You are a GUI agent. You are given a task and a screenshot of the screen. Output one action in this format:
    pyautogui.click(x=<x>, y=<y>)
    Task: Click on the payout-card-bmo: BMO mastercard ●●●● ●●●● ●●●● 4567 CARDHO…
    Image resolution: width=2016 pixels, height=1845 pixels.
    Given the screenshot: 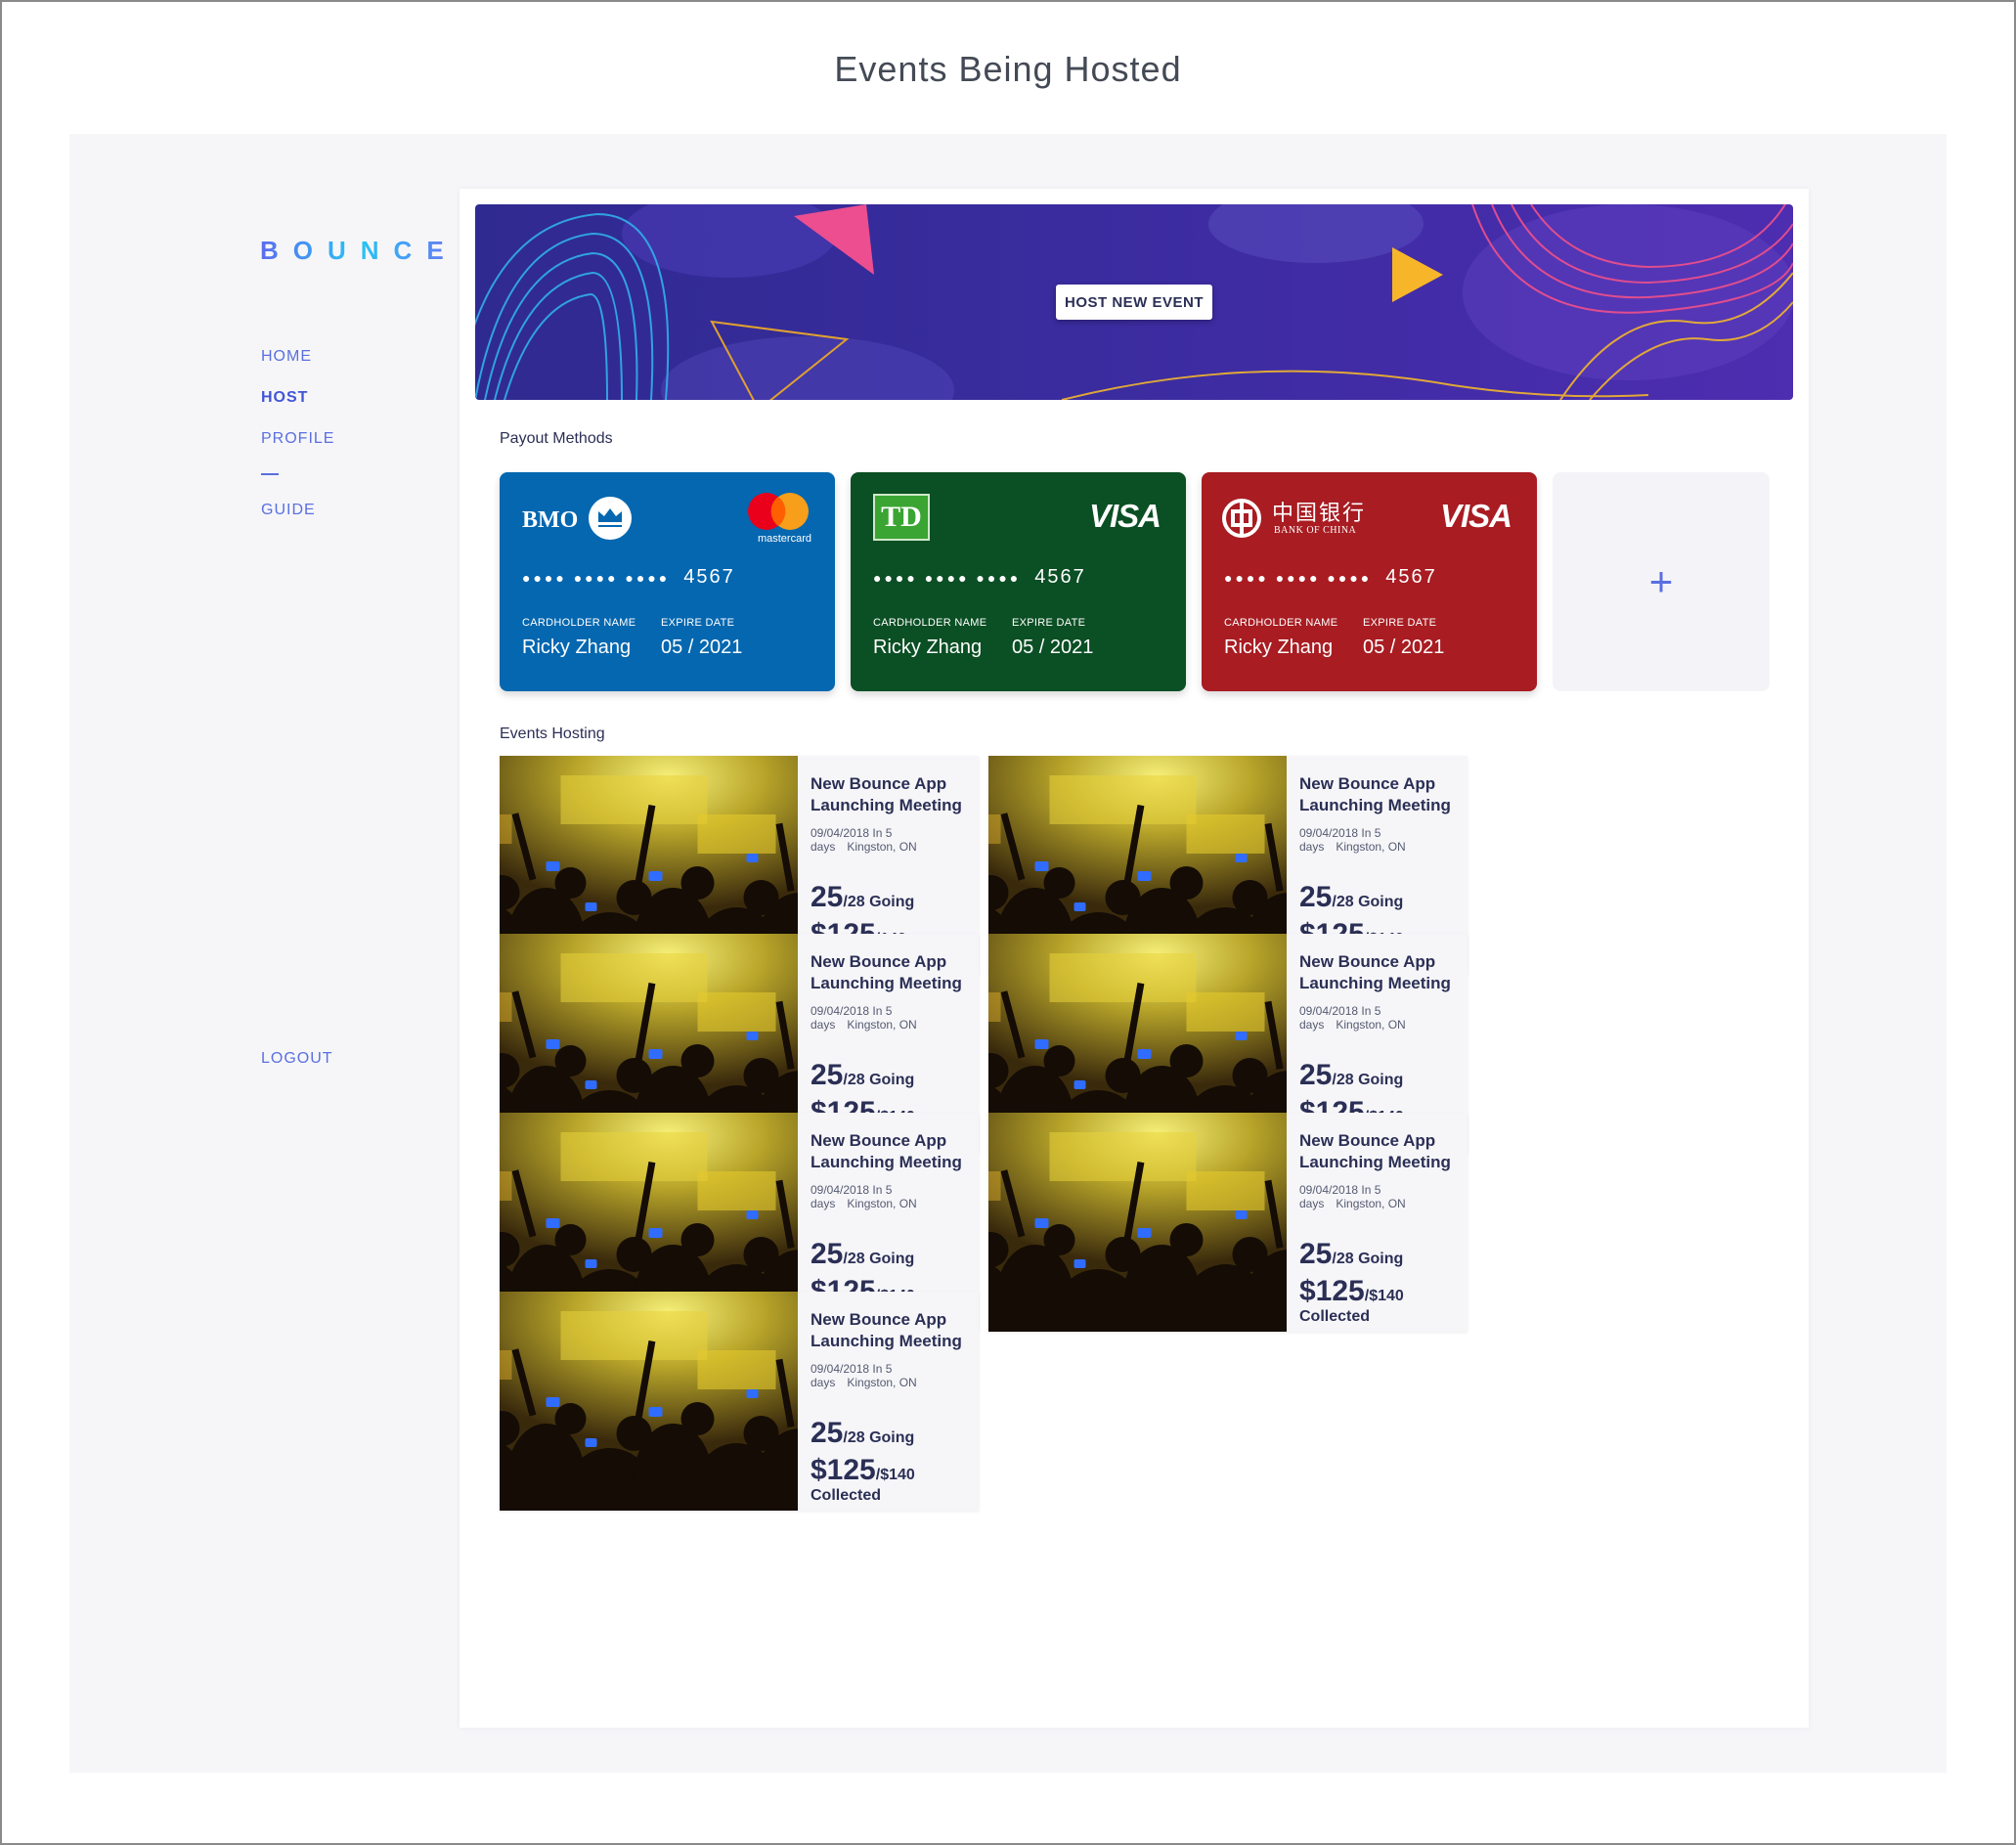 What is the action you would take?
    pyautogui.click(x=667, y=581)
    